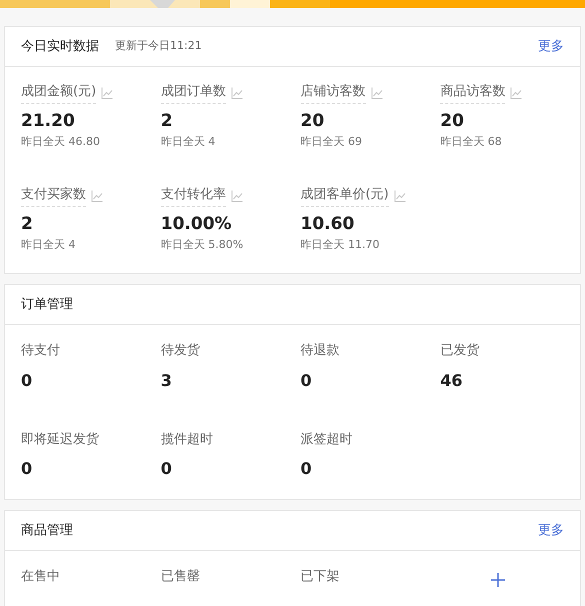 Image resolution: width=585 pixels, height=606 pixels. Describe the element at coordinates (58, 93) in the screenshot. I see `metric-label: 成团金额(元)` at that location.